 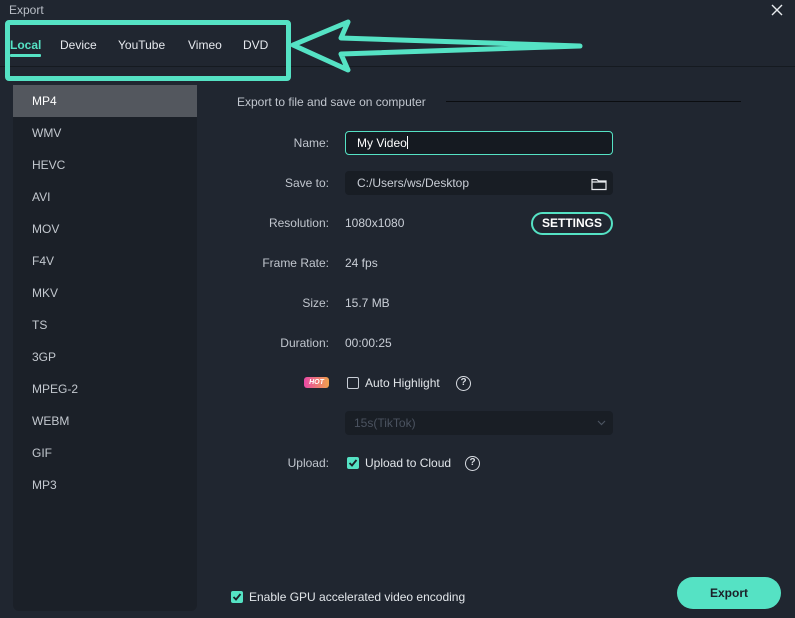 What do you see at coordinates (311, 143) in the screenshot?
I see `name-label: Name:` at bounding box center [311, 143].